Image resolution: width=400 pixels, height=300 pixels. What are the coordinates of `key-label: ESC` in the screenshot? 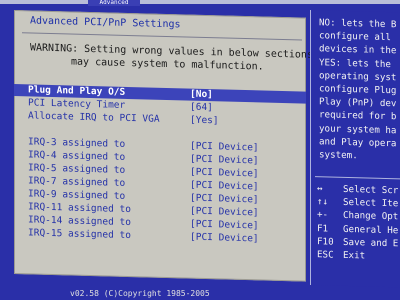 It's located at (325, 255).